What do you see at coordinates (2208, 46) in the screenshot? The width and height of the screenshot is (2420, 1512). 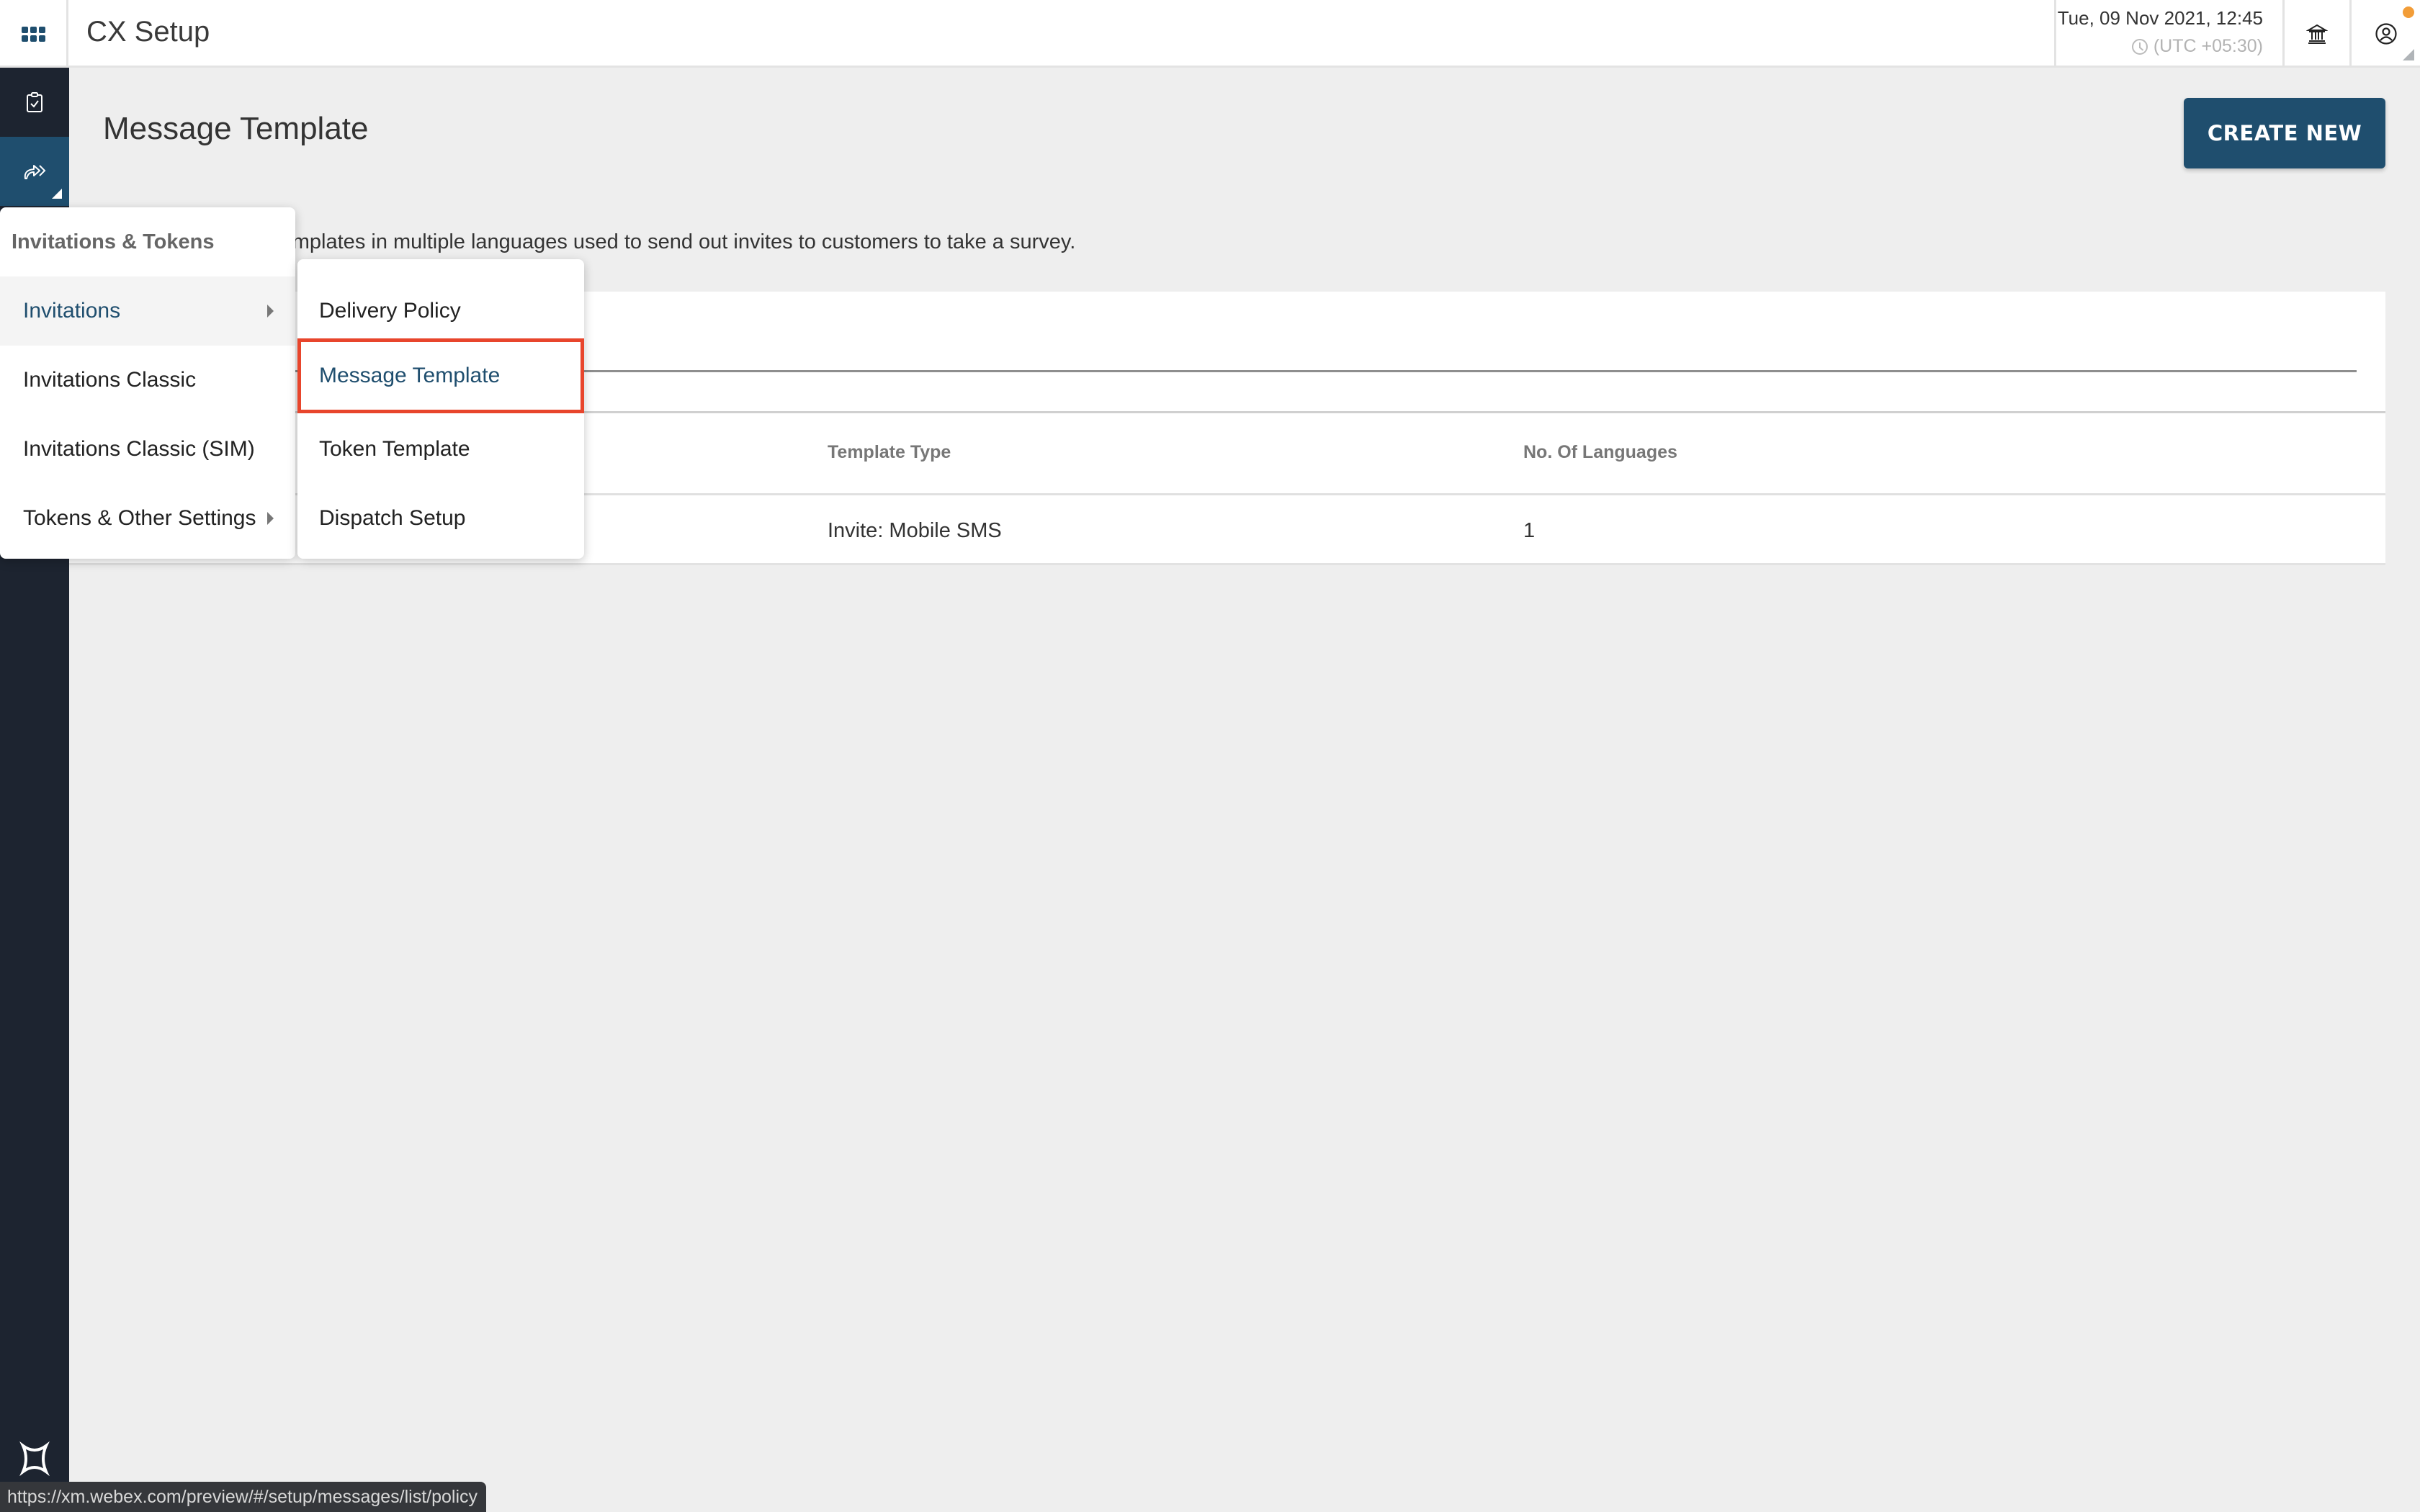 I see `timezone-label: (UTC +05:30)` at bounding box center [2208, 46].